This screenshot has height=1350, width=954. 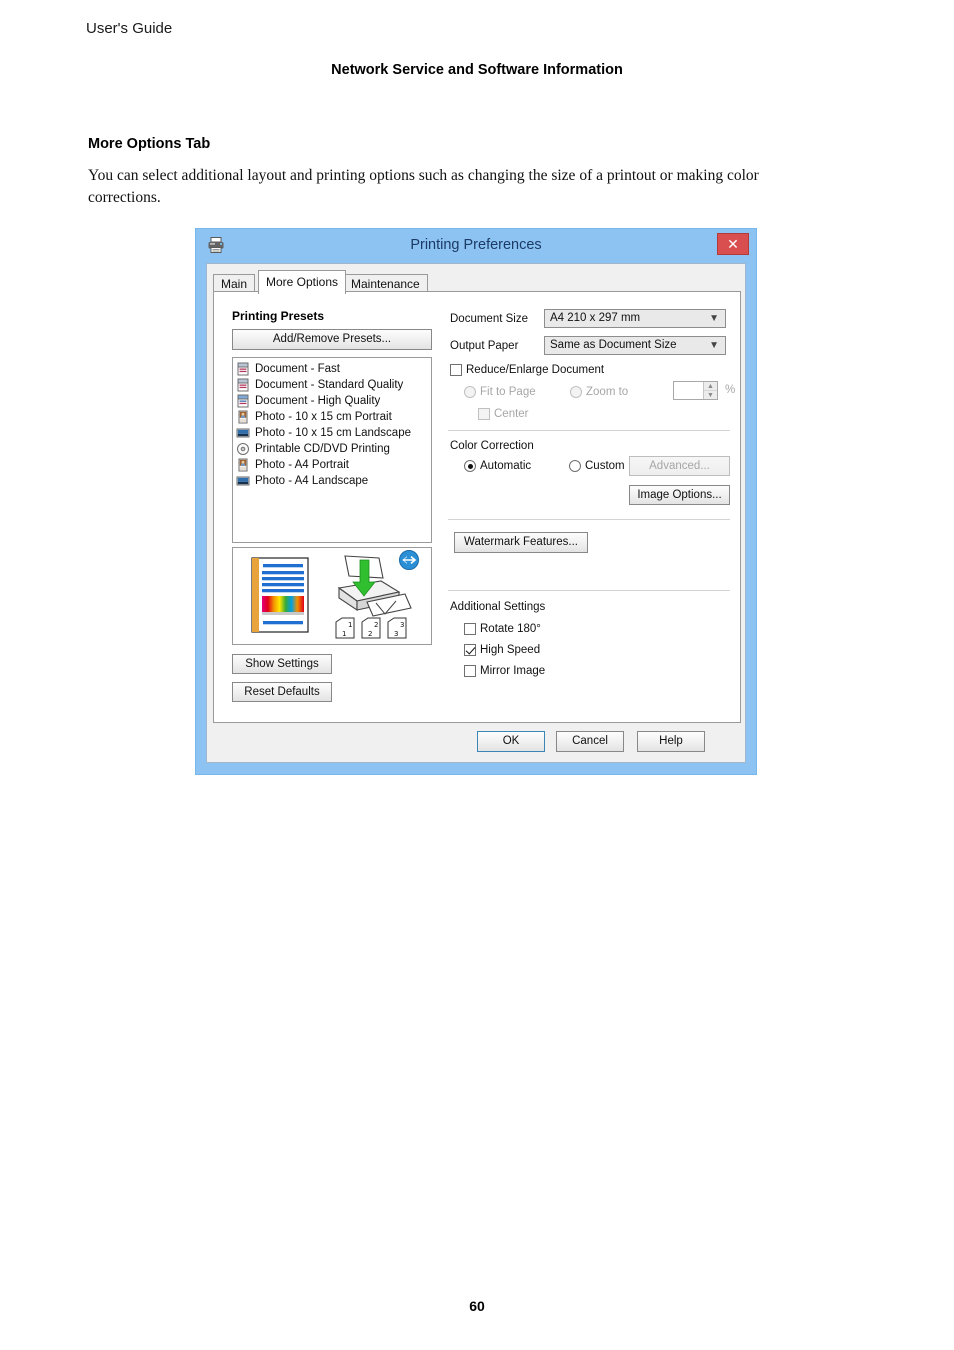 What do you see at coordinates (282, 664) in the screenshot?
I see `show-settings-button: Show Settings` at bounding box center [282, 664].